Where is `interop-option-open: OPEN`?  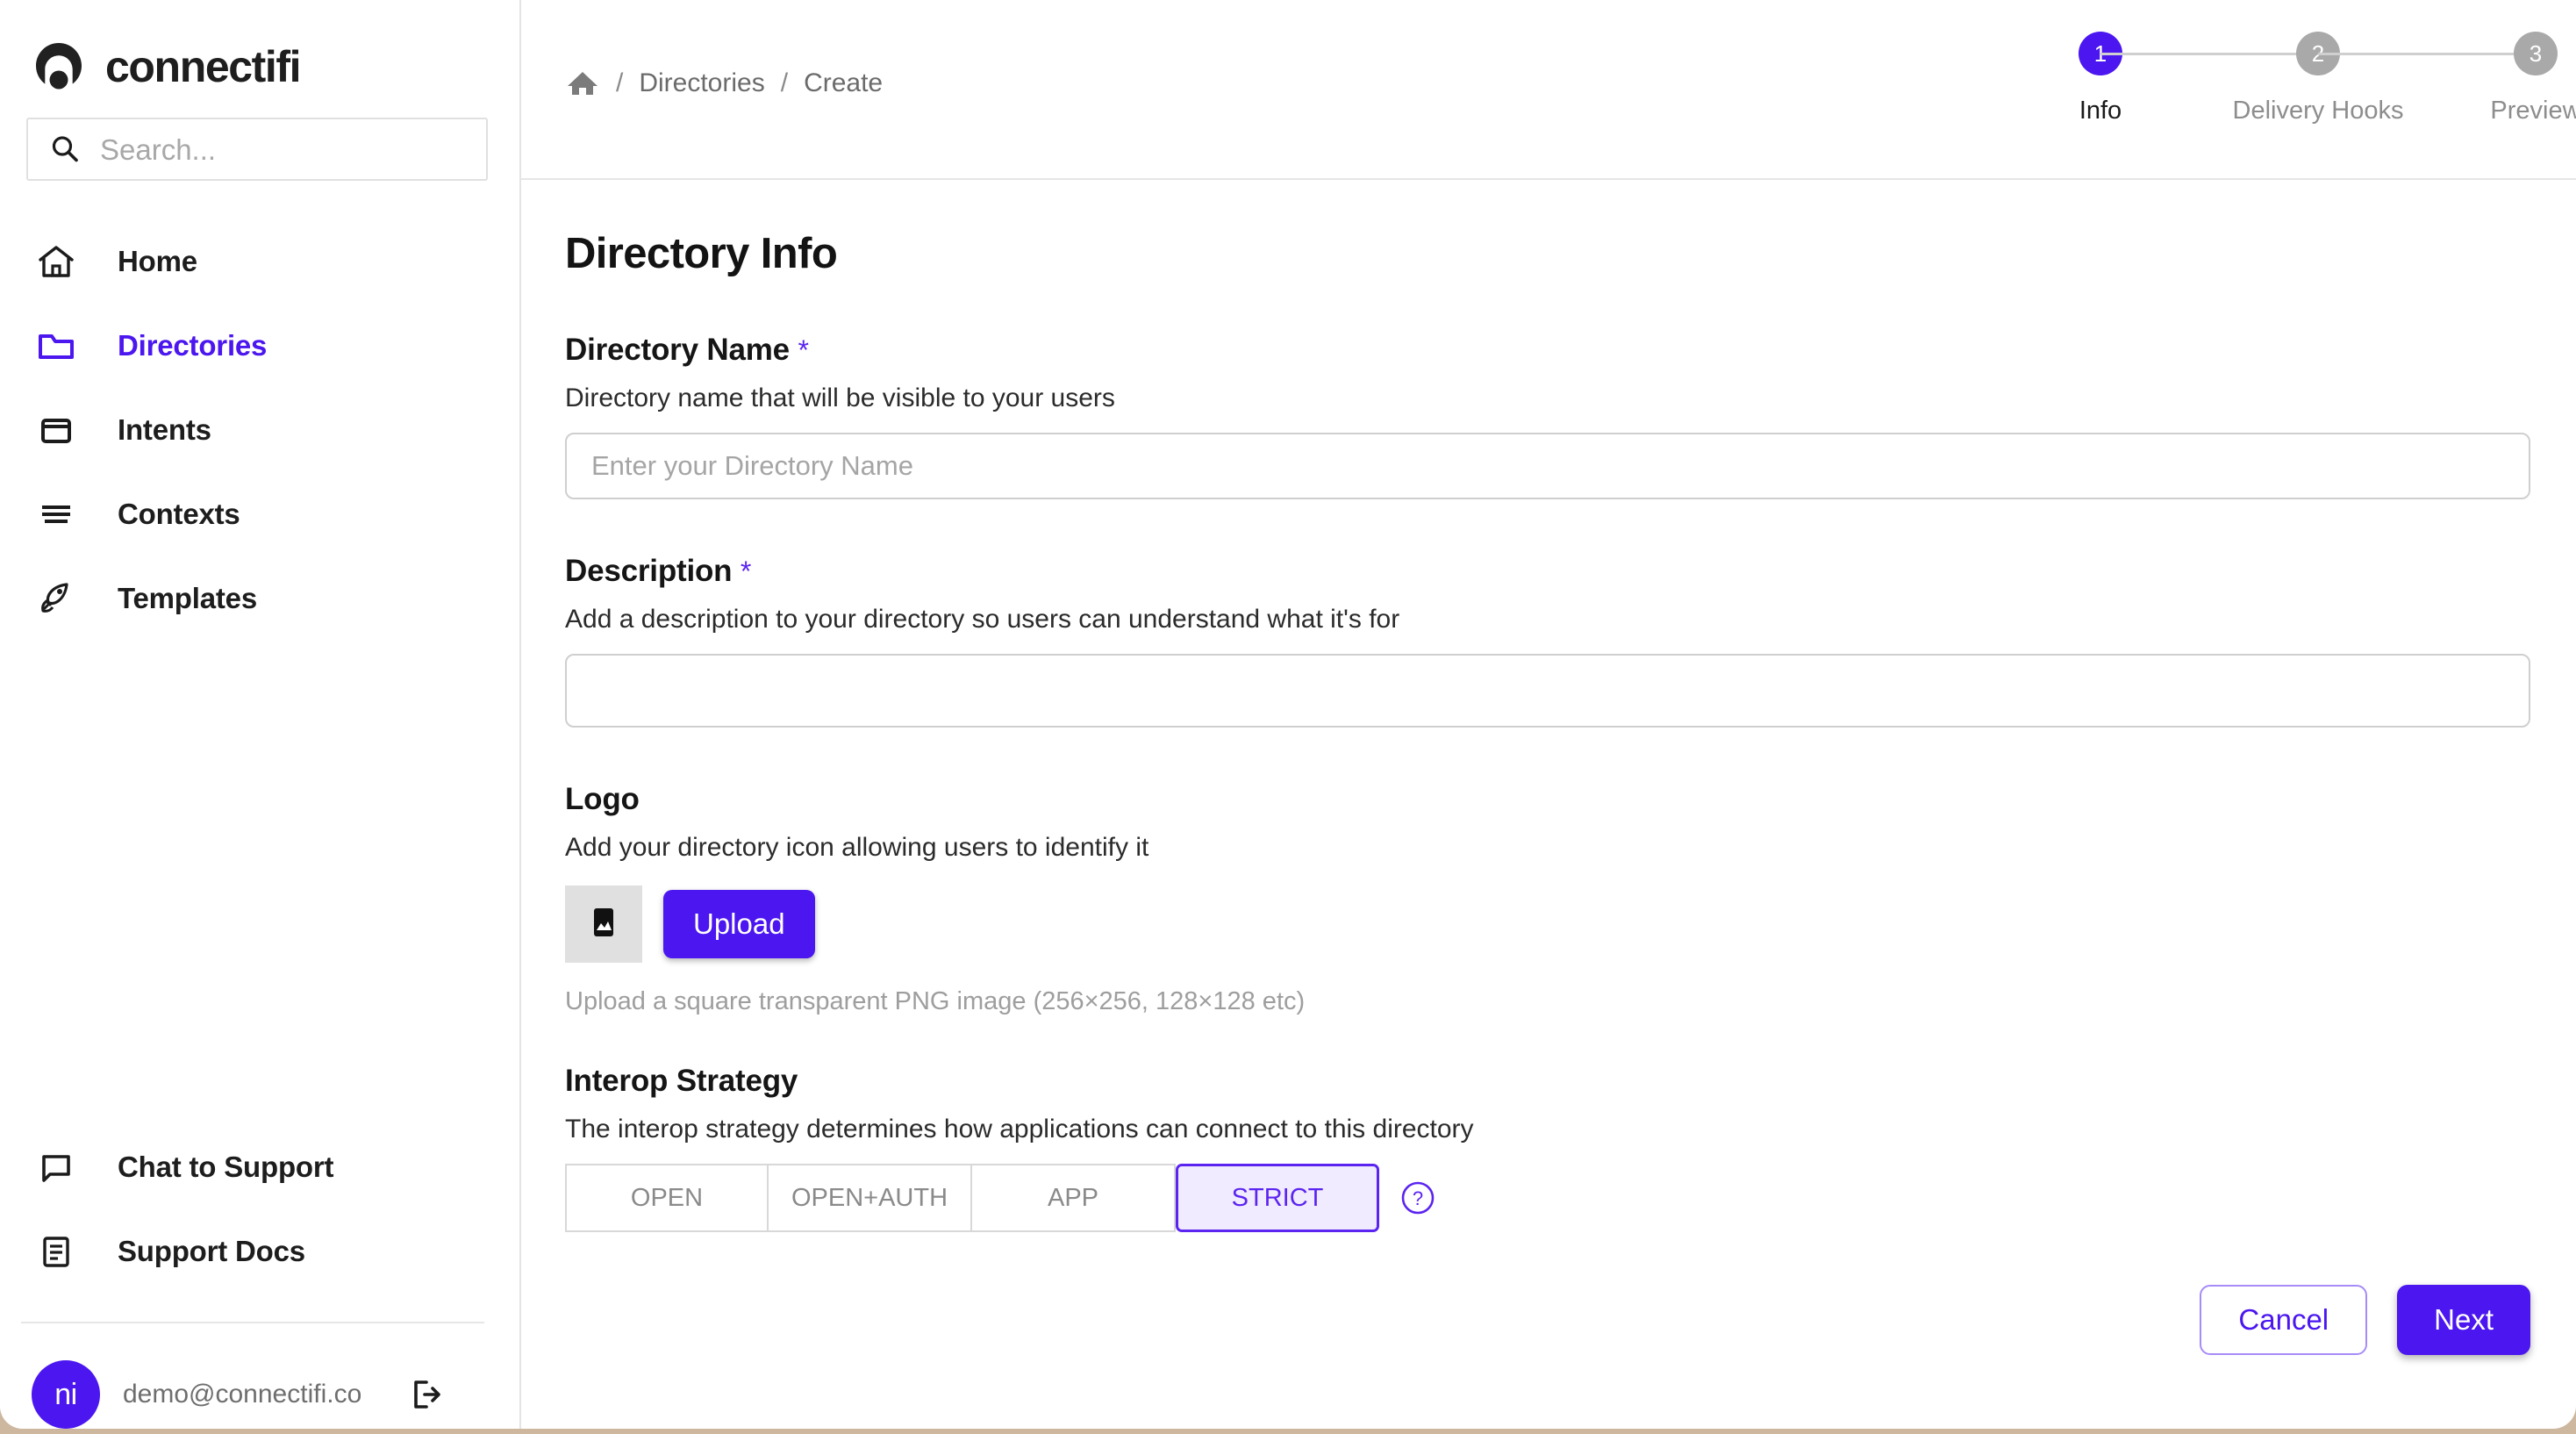
interop-option-open: OPEN is located at coordinates (667, 1198).